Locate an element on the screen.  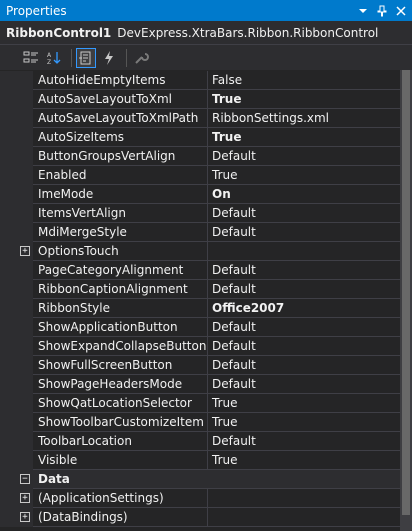
property-row: ButtonGroupsVertAlign Default is located at coordinates (200, 156).